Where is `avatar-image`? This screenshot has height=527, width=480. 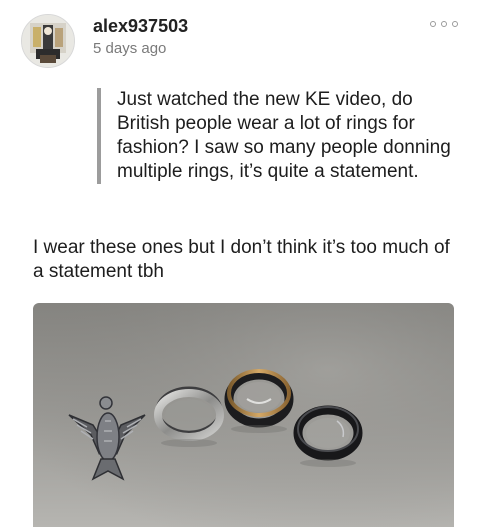 avatar-image is located at coordinates (48, 41).